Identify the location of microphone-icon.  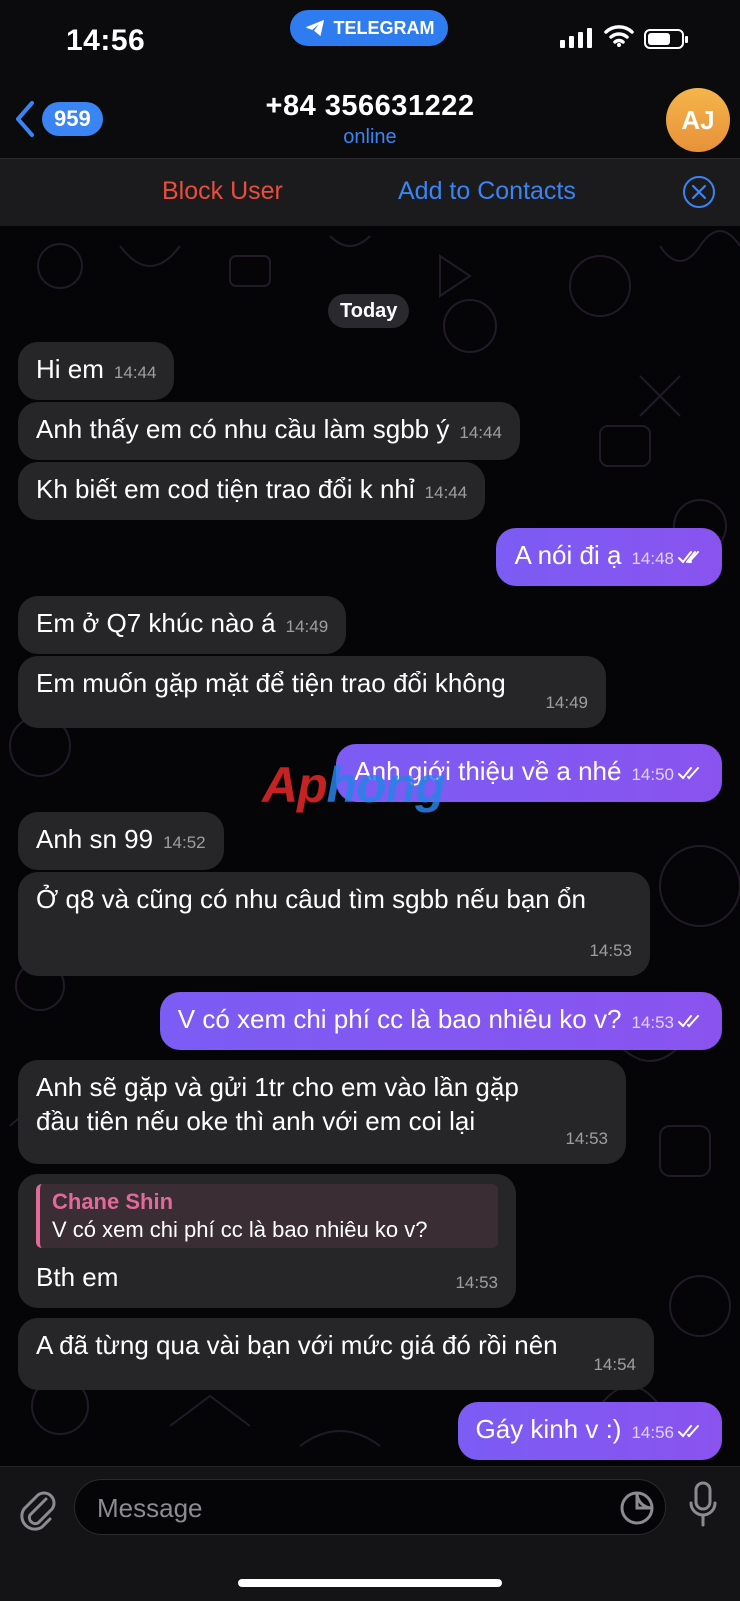
(703, 1506).